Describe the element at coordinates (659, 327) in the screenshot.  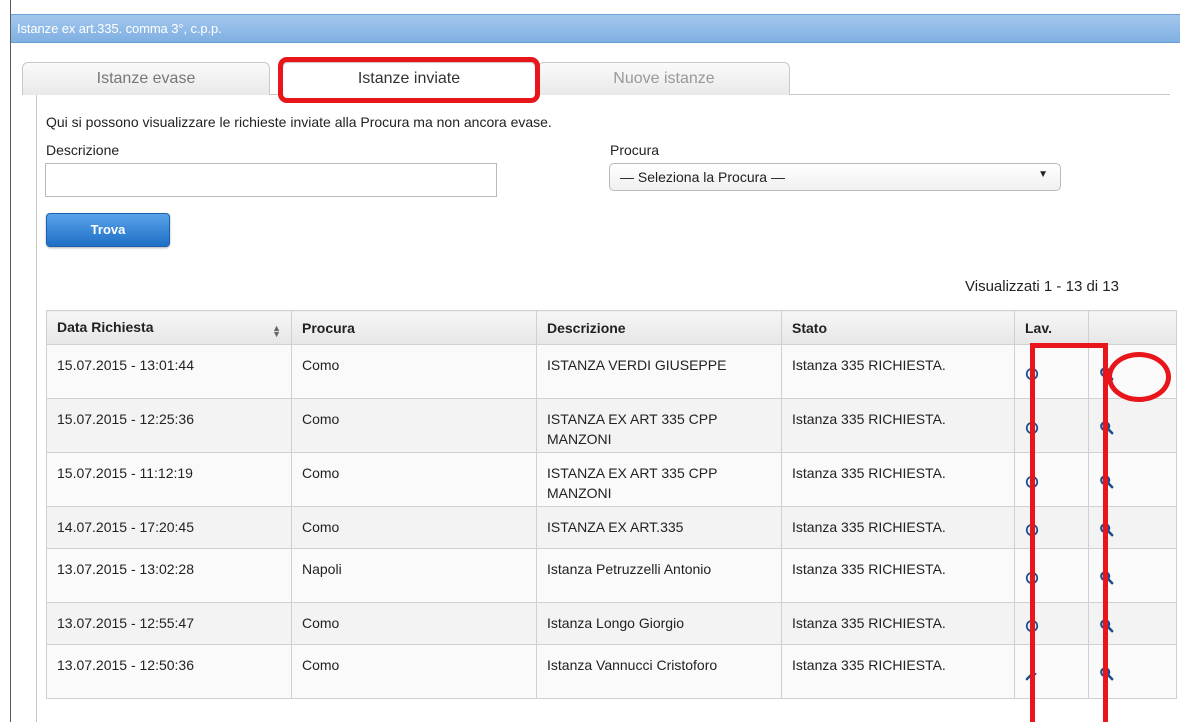
I see `column-header-descrizione: Descrizione` at that location.